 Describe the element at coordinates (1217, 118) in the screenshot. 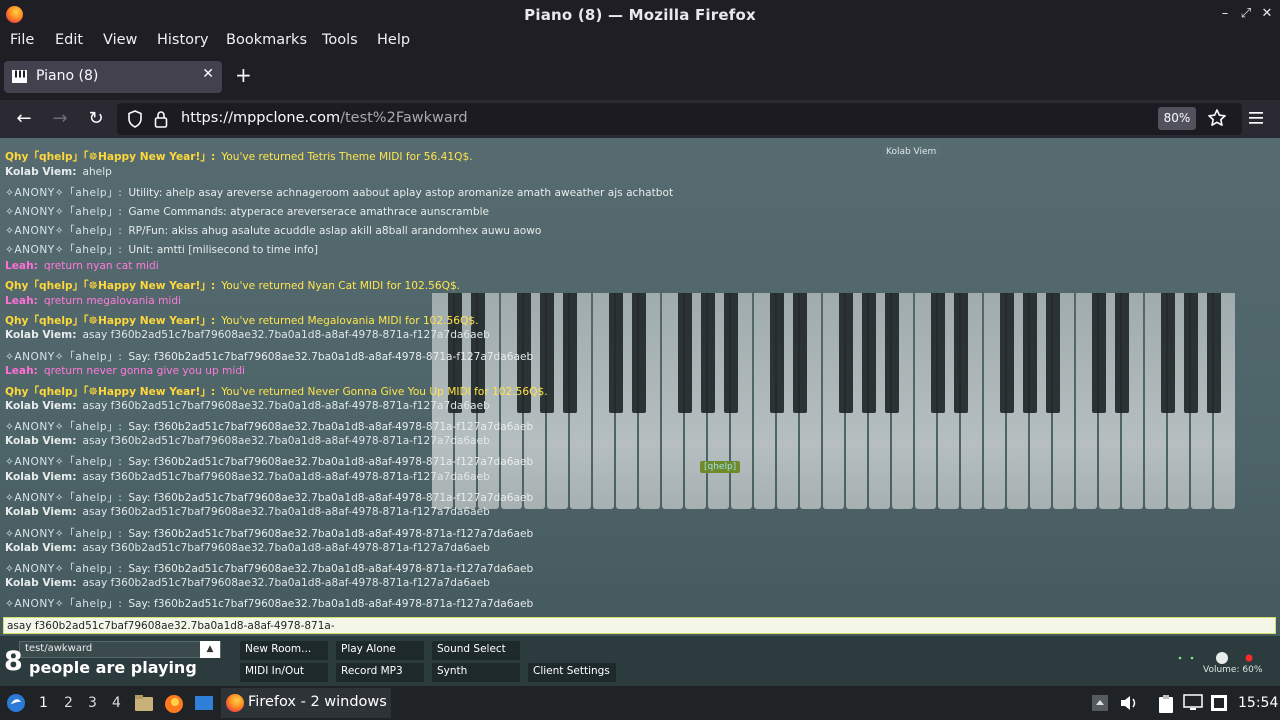

I see `bookmark-star-icon` at that location.